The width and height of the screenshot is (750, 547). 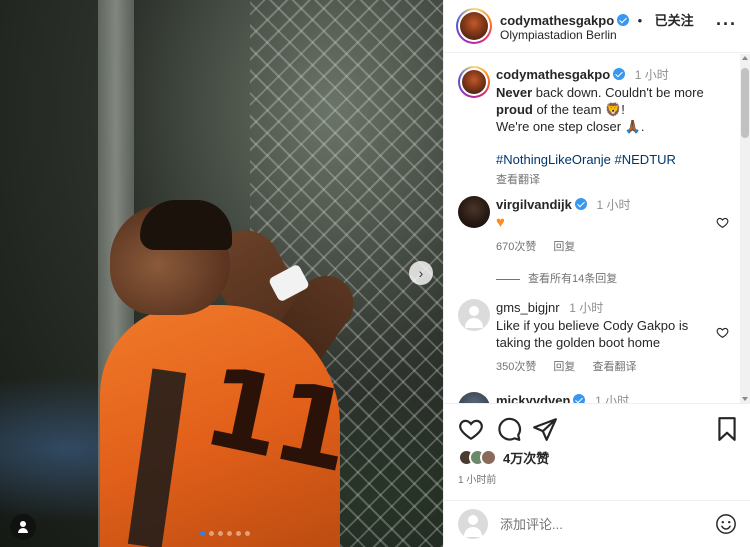 What do you see at coordinates (745, 399) in the screenshot?
I see `scroll-down-icon` at bounding box center [745, 399].